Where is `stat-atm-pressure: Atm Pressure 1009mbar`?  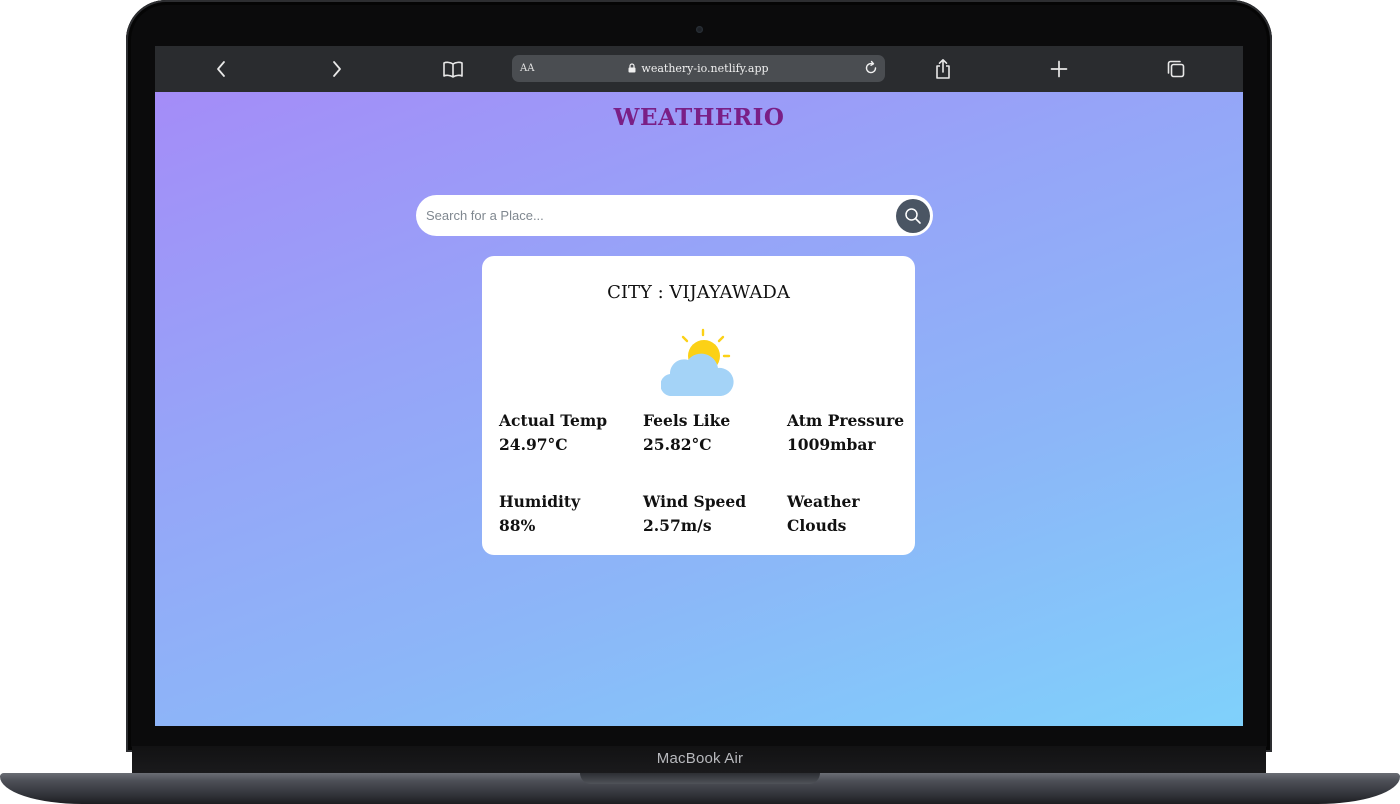 stat-atm-pressure: Atm Pressure 1009mbar is located at coordinates (845, 433).